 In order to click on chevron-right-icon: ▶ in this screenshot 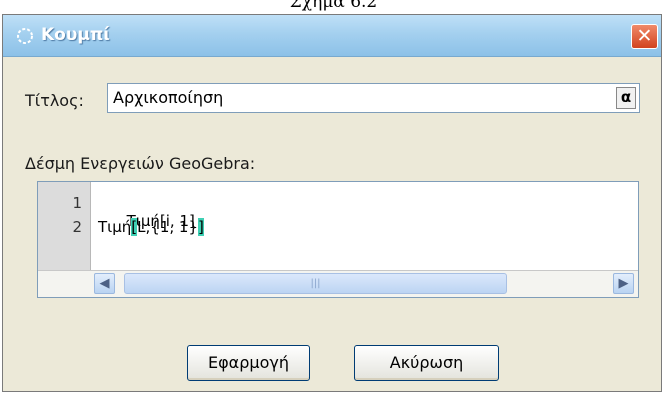, I will do `click(623, 283)`.